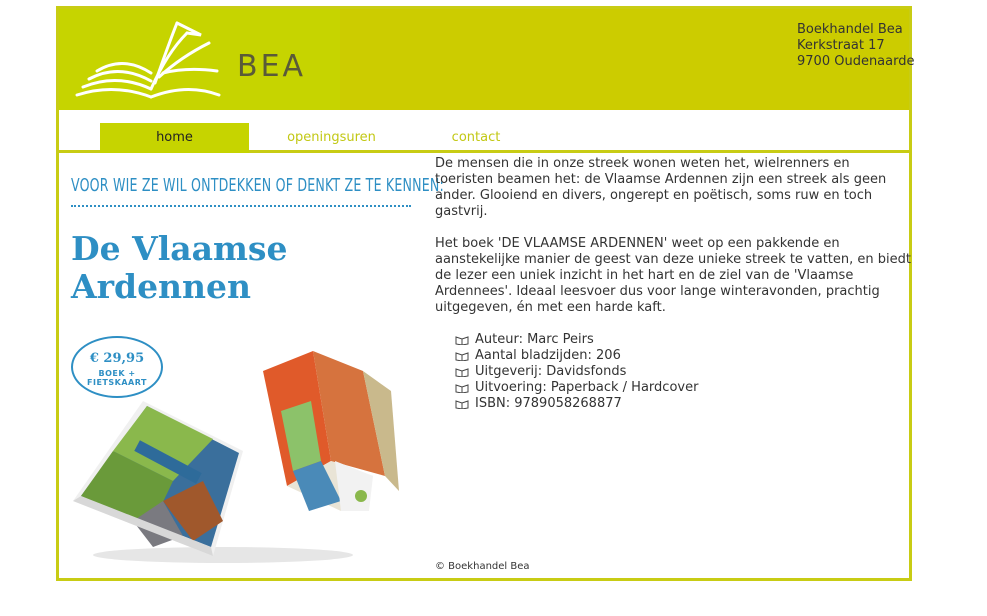 The width and height of the screenshot is (987, 616). What do you see at coordinates (534, 339) in the screenshot?
I see `detail-author: Auteur: Marc Peirs` at bounding box center [534, 339].